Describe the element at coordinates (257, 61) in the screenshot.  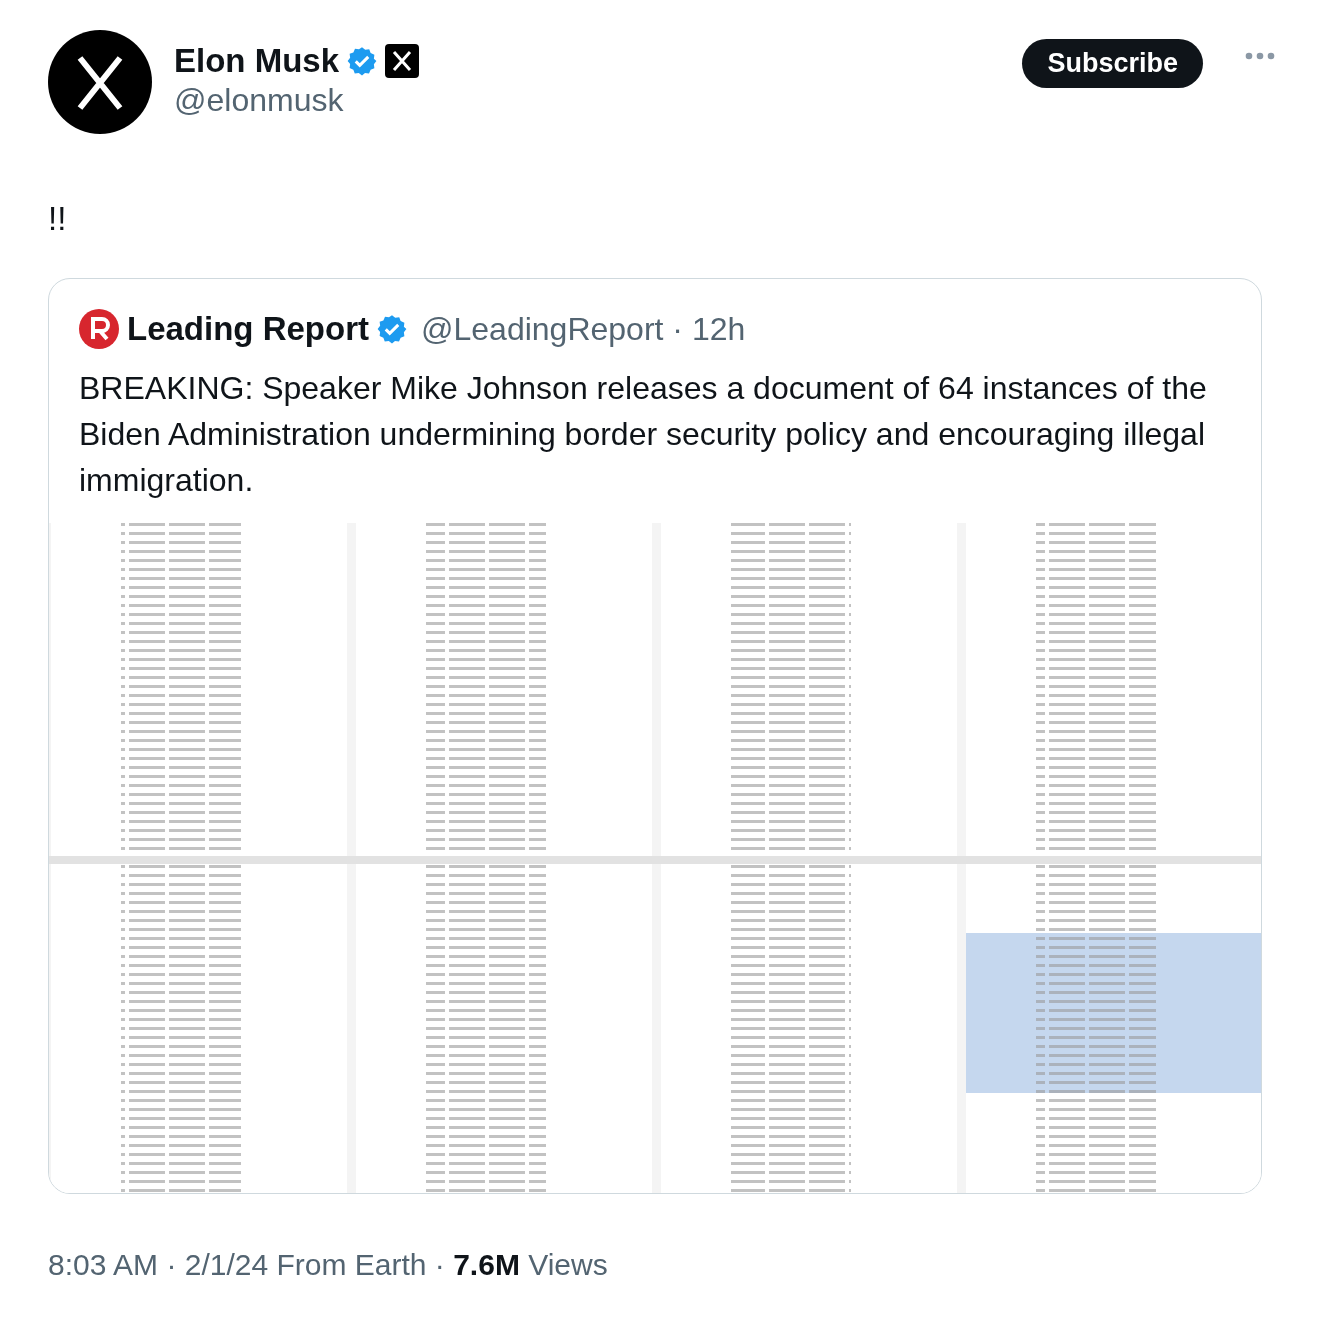
I see `author-name: Elon Musk` at that location.